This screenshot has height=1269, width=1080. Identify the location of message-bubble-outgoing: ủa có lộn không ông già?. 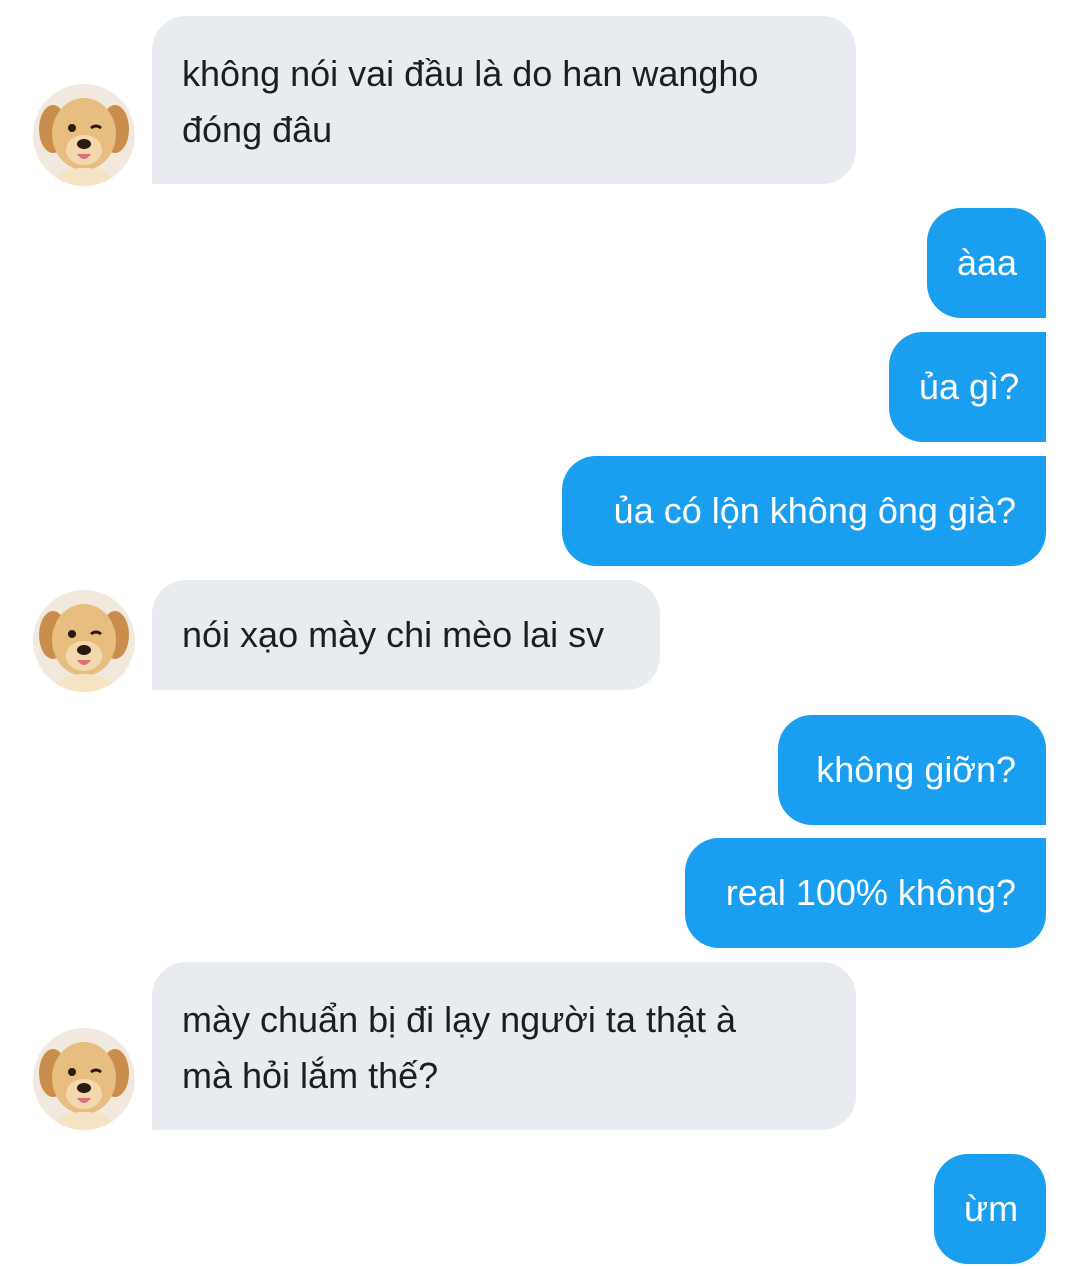
(804, 511).